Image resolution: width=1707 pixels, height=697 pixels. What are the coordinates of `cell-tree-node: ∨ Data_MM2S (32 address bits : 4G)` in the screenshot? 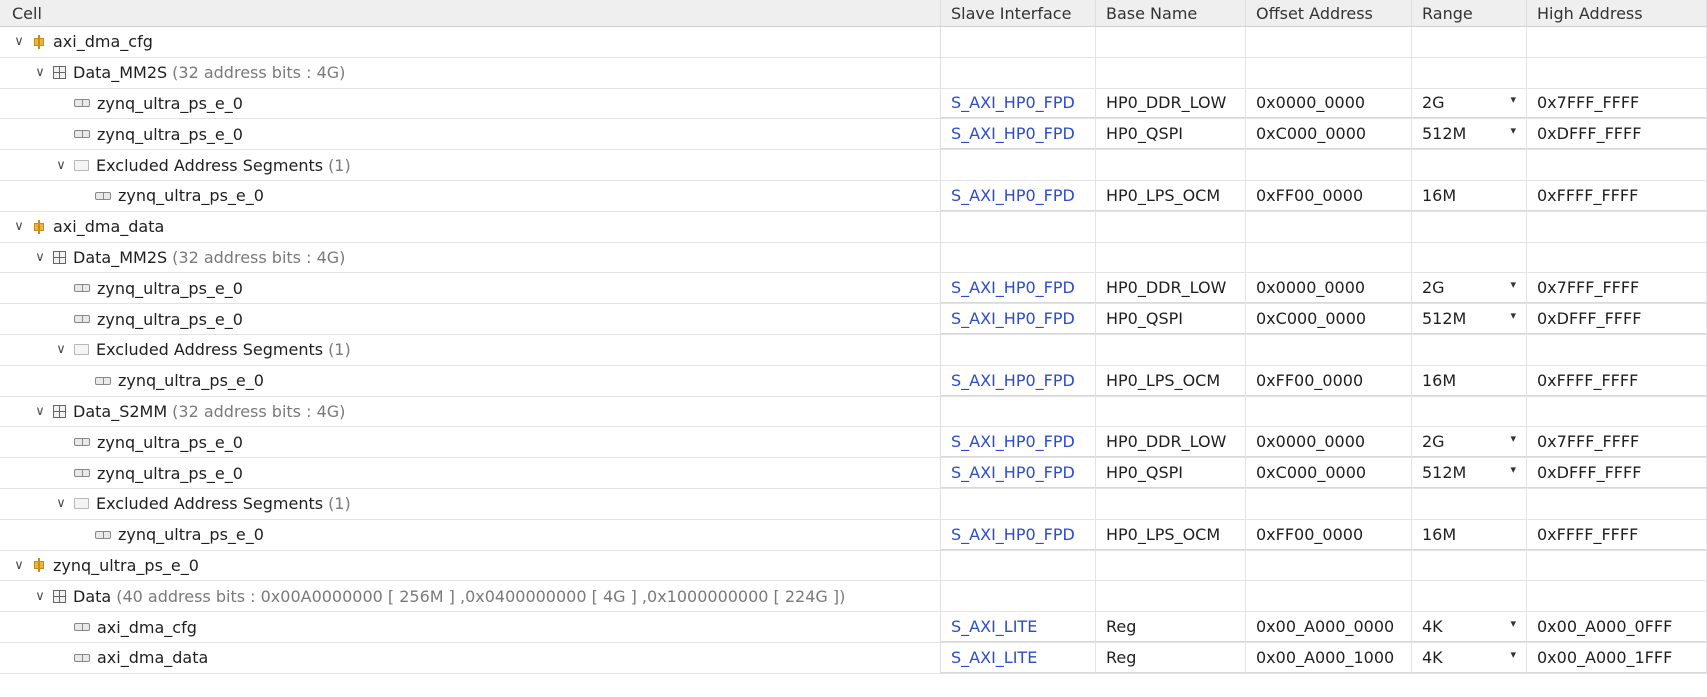 It's located at (470, 72).